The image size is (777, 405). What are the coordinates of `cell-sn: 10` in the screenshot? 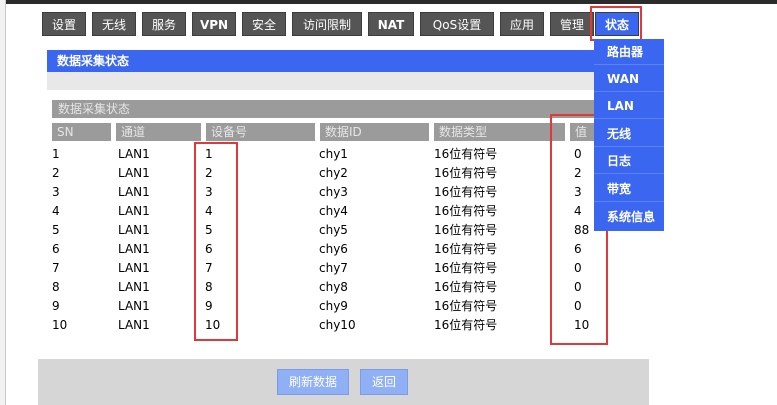 It's located at (60, 325).